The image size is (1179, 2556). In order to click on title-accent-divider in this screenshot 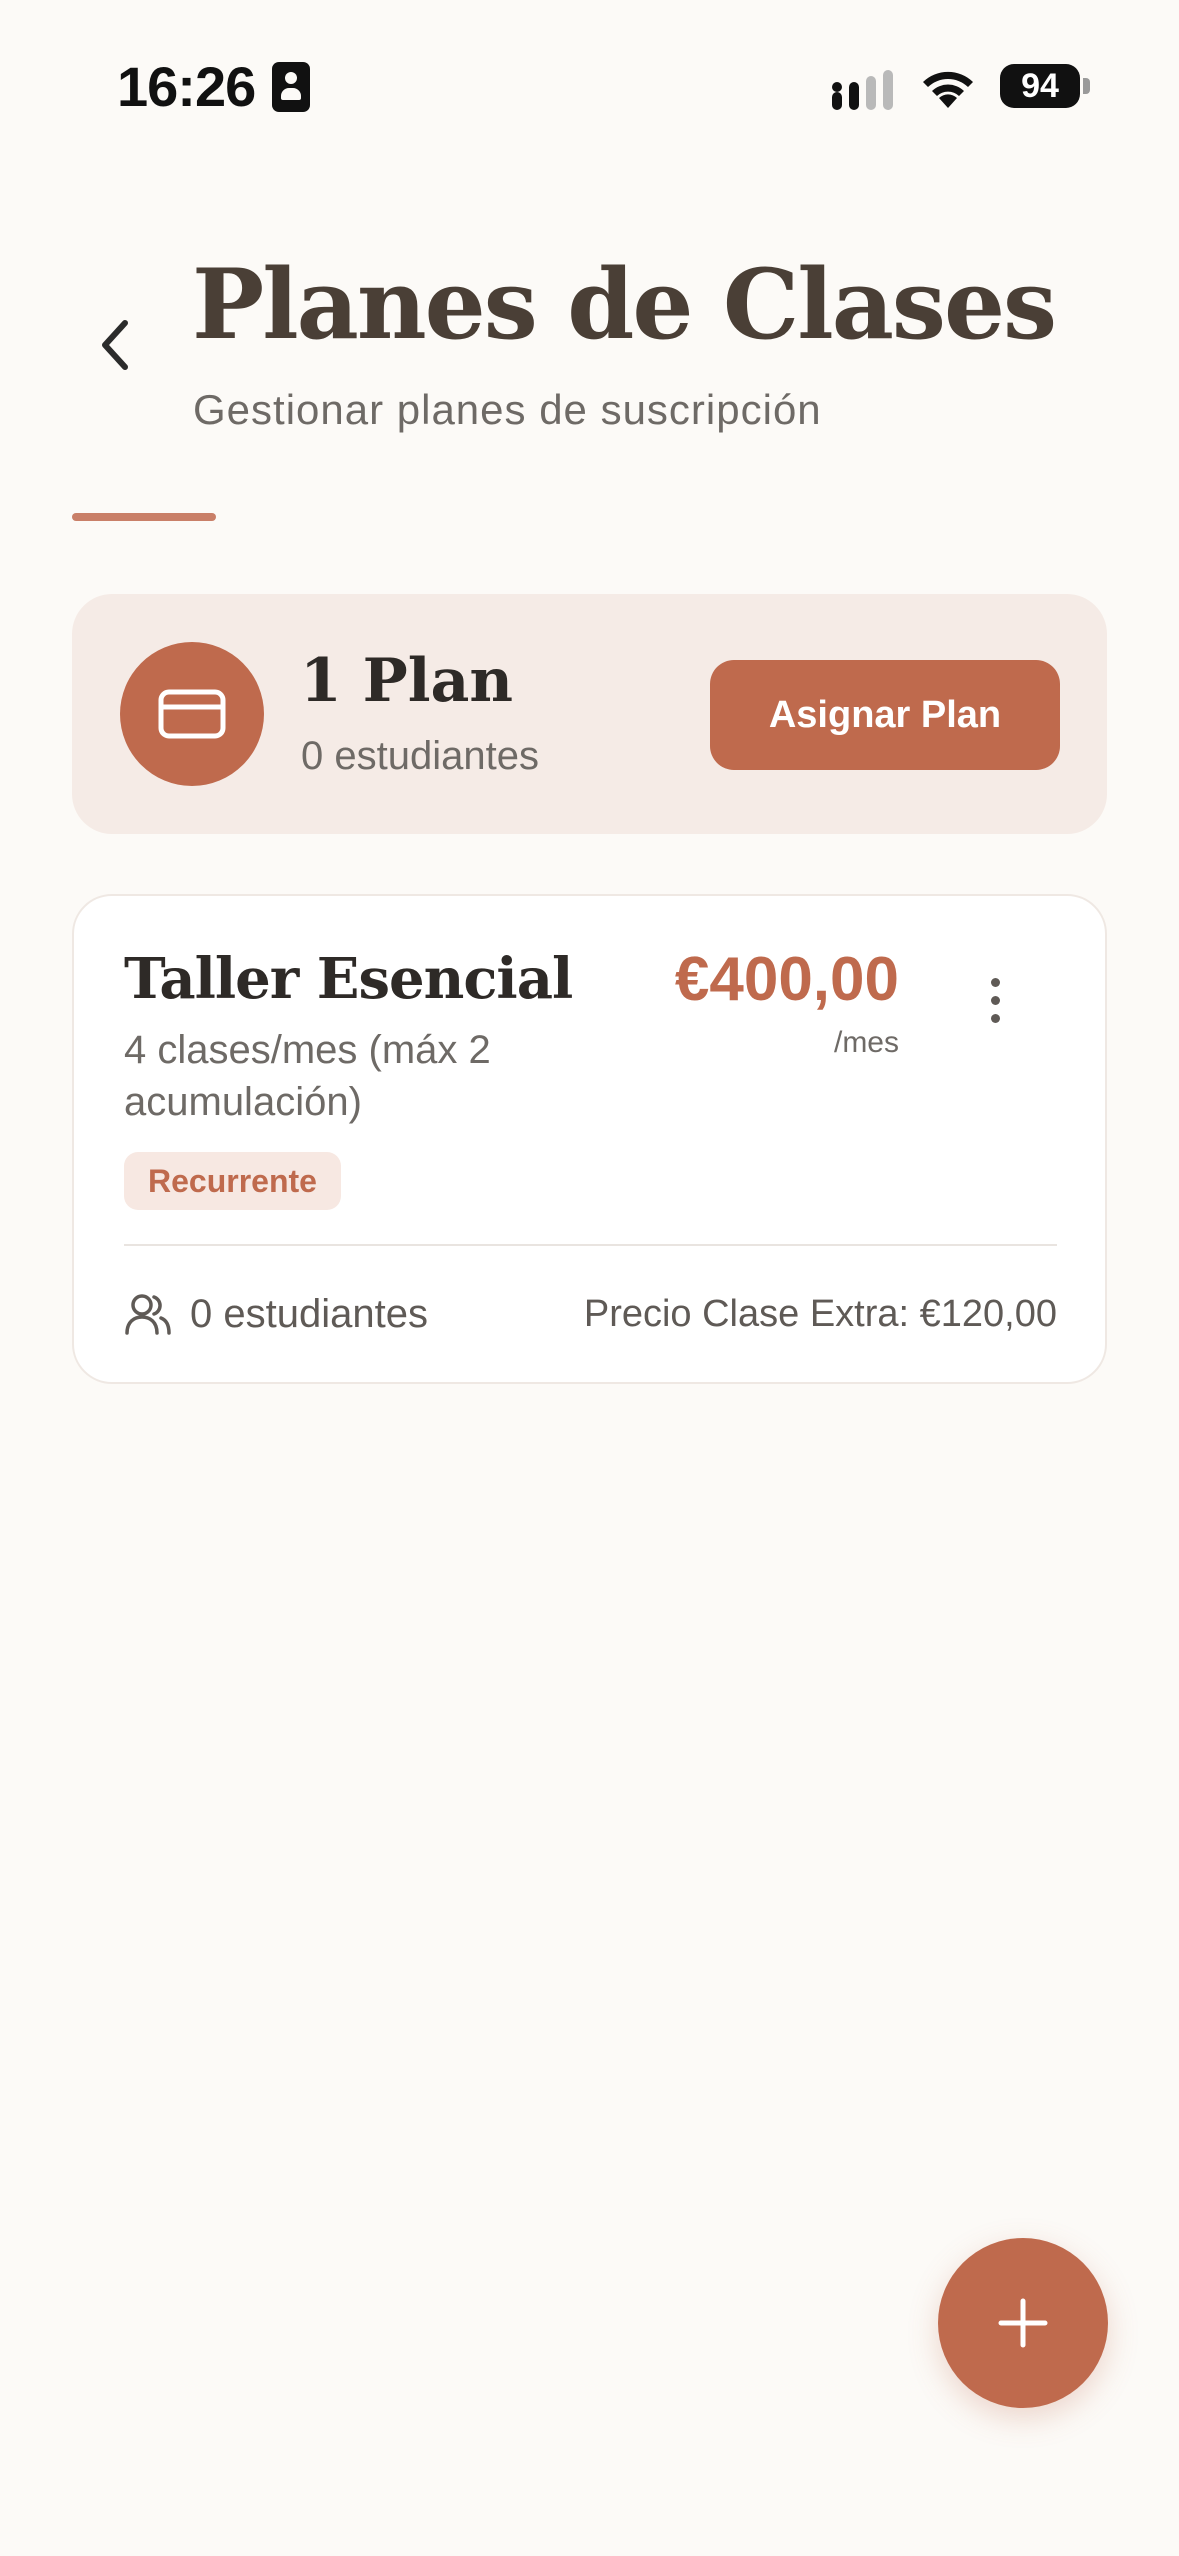, I will do `click(144, 517)`.